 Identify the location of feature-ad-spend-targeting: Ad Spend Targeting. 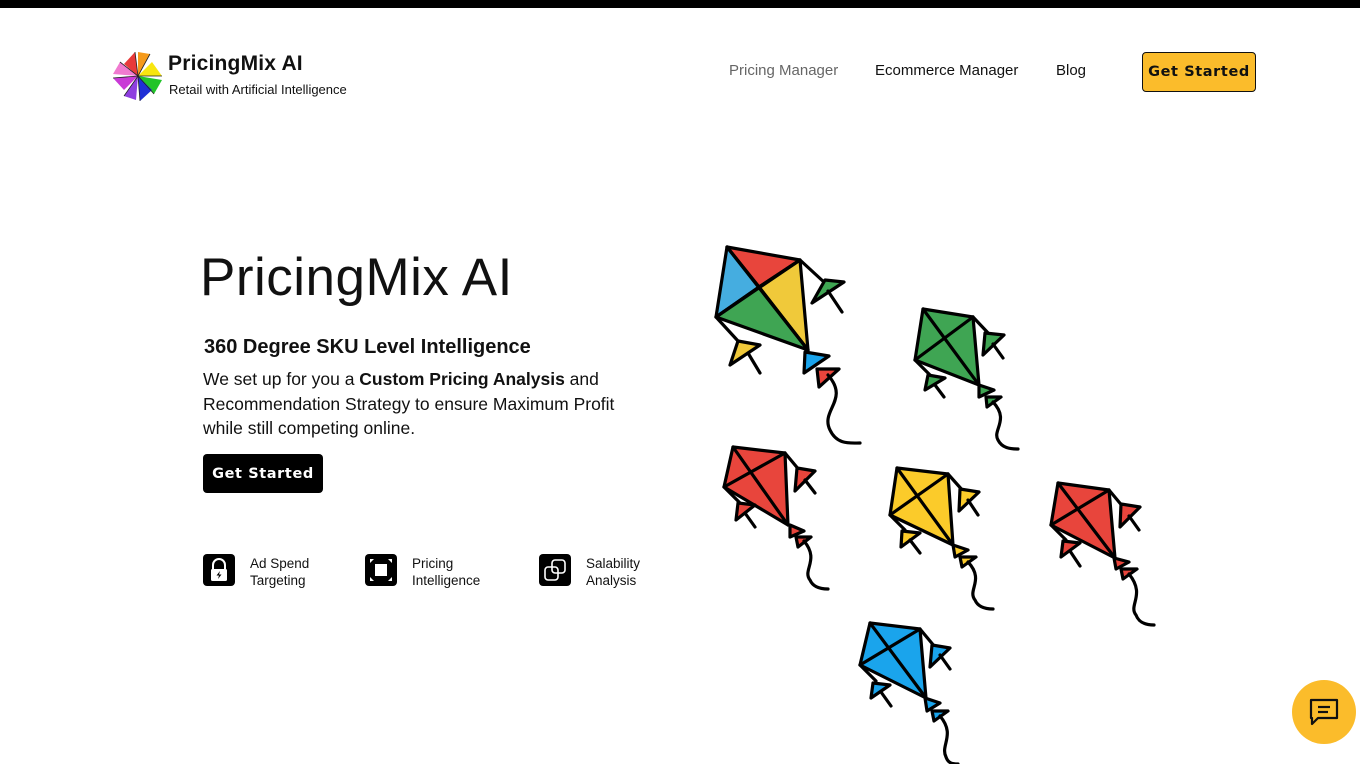
(256, 571).